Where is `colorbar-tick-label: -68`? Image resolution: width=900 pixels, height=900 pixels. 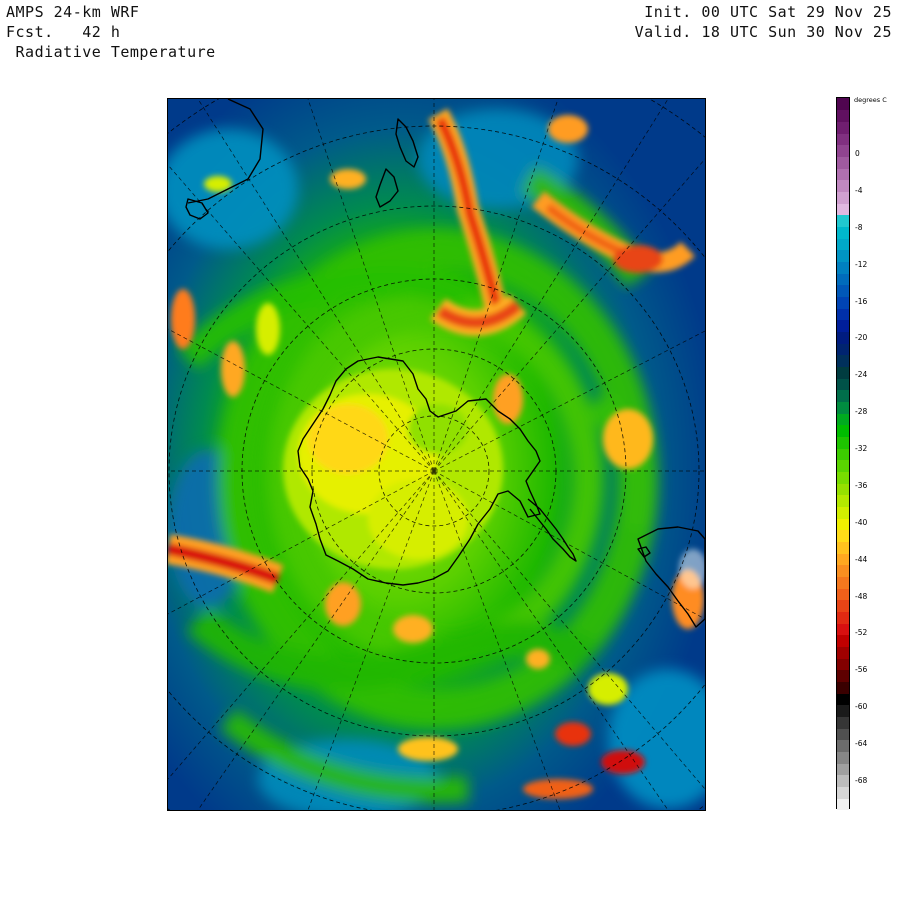 colorbar-tick-label: -68 is located at coordinates (861, 780).